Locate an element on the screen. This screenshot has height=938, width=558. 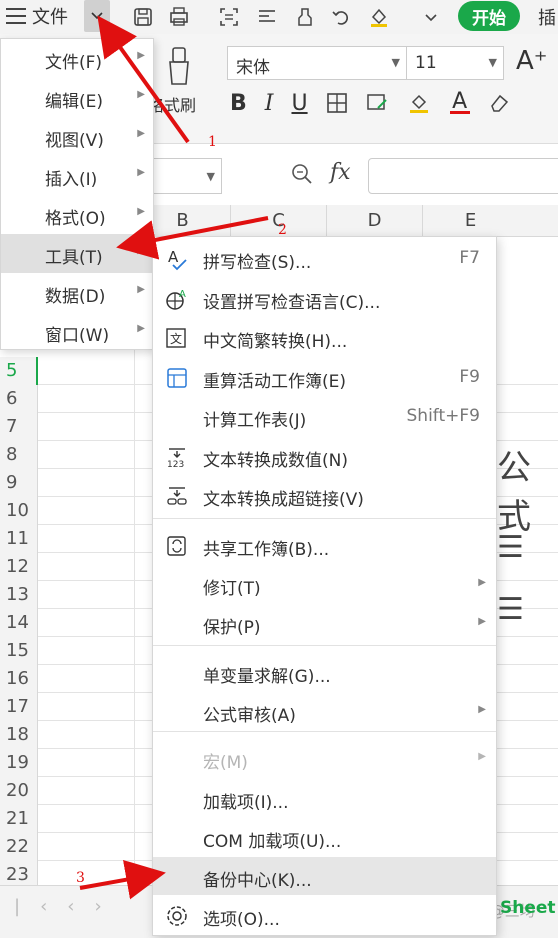
row-number: 15 is located at coordinates (19, 651).